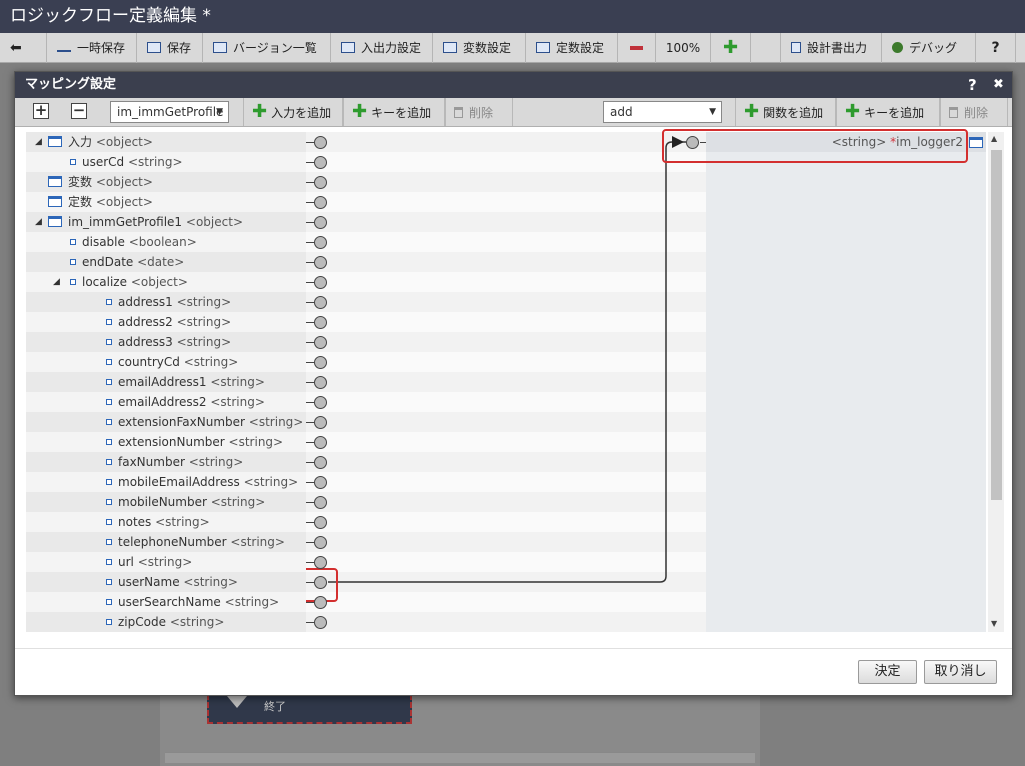 The height and width of the screenshot is (766, 1025). I want to click on source-tree-row: countryCd <string>, so click(166, 362).